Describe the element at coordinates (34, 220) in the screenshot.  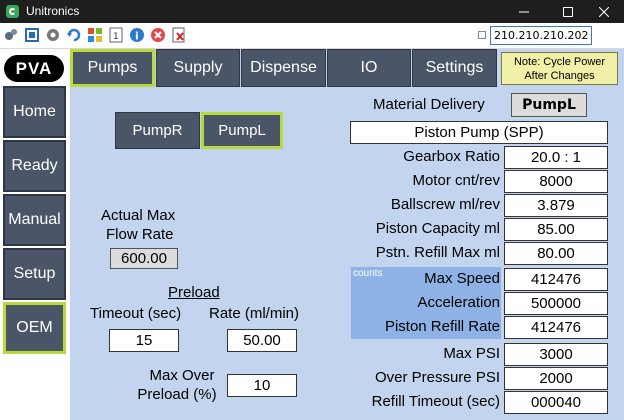
I see `sidebar-item-manual: Manual` at that location.